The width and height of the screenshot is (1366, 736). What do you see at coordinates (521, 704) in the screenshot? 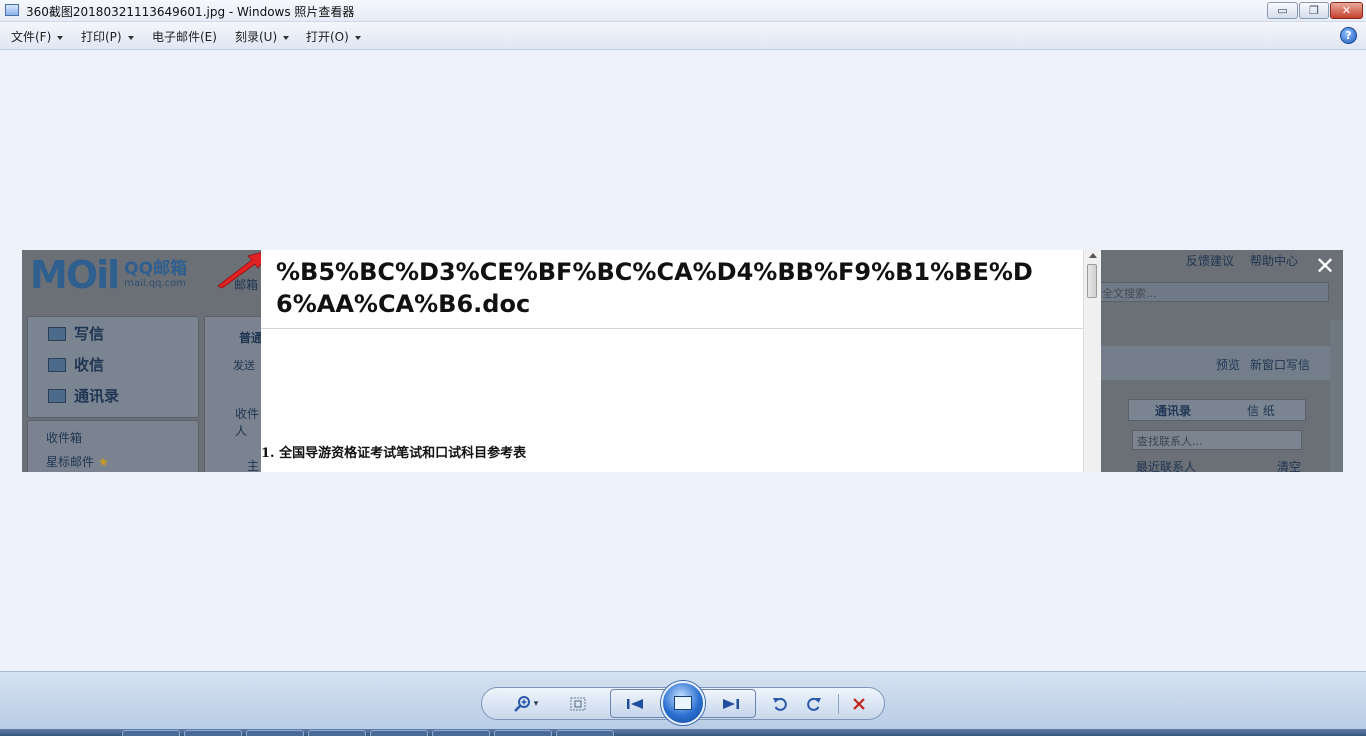
I see `zoom-icon` at bounding box center [521, 704].